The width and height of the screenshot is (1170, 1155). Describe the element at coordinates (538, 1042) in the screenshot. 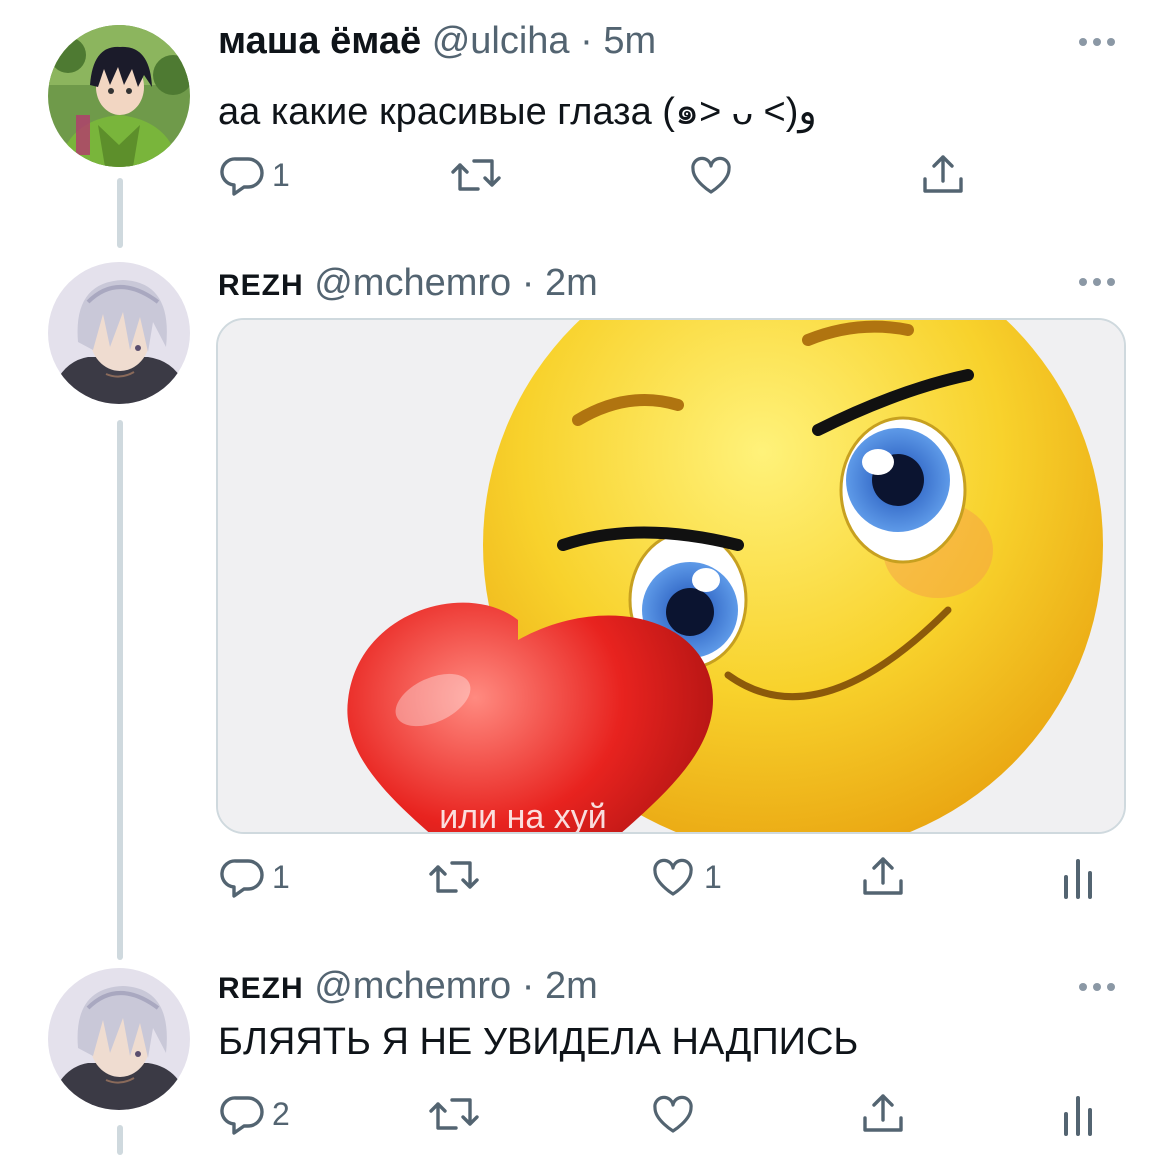

I see `tweet-text: БЛЯЯТЬ Я НЕ УВИДЕЛА НАДПИСЬ` at that location.